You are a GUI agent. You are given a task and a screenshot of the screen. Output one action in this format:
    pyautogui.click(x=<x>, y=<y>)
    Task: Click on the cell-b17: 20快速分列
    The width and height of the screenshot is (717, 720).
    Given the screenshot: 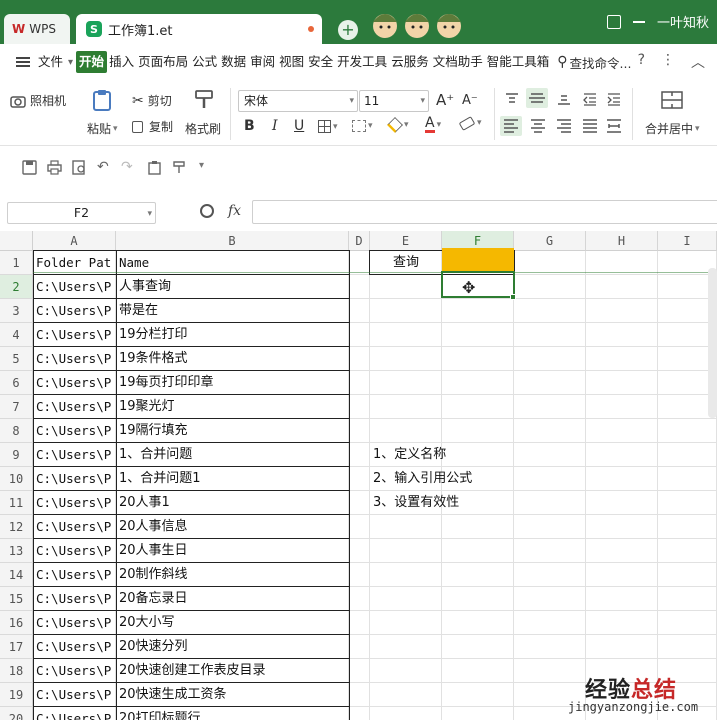 What is the action you would take?
    pyautogui.click(x=233, y=647)
    